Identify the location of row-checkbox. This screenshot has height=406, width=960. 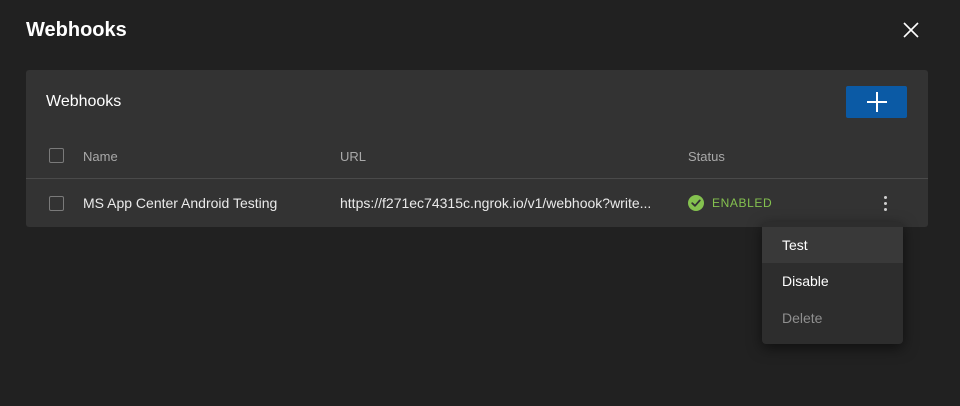
(56, 203).